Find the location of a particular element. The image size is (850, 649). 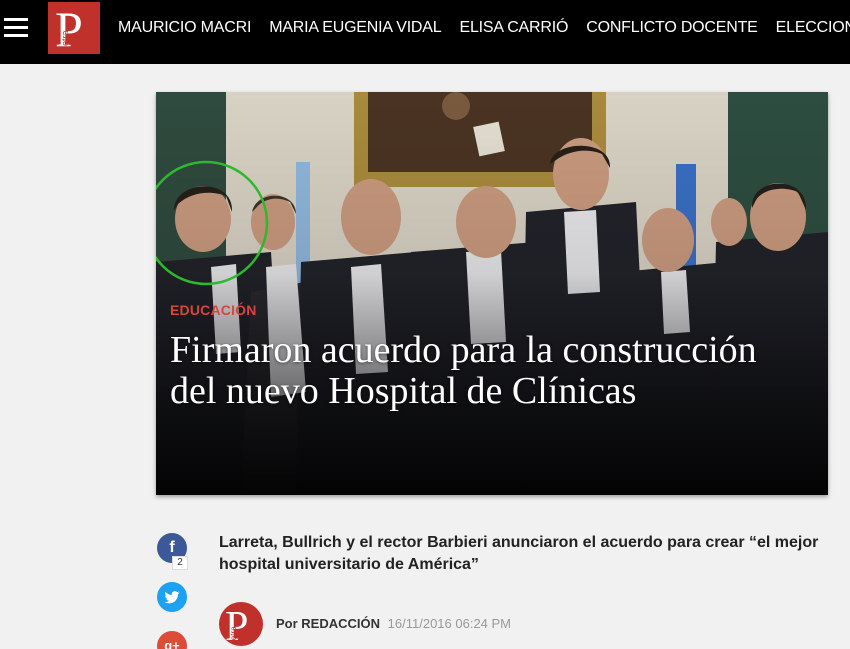

article-byline: Por REDACCIÓN 16/11/2016 06:24 PM is located at coordinates (393, 623).